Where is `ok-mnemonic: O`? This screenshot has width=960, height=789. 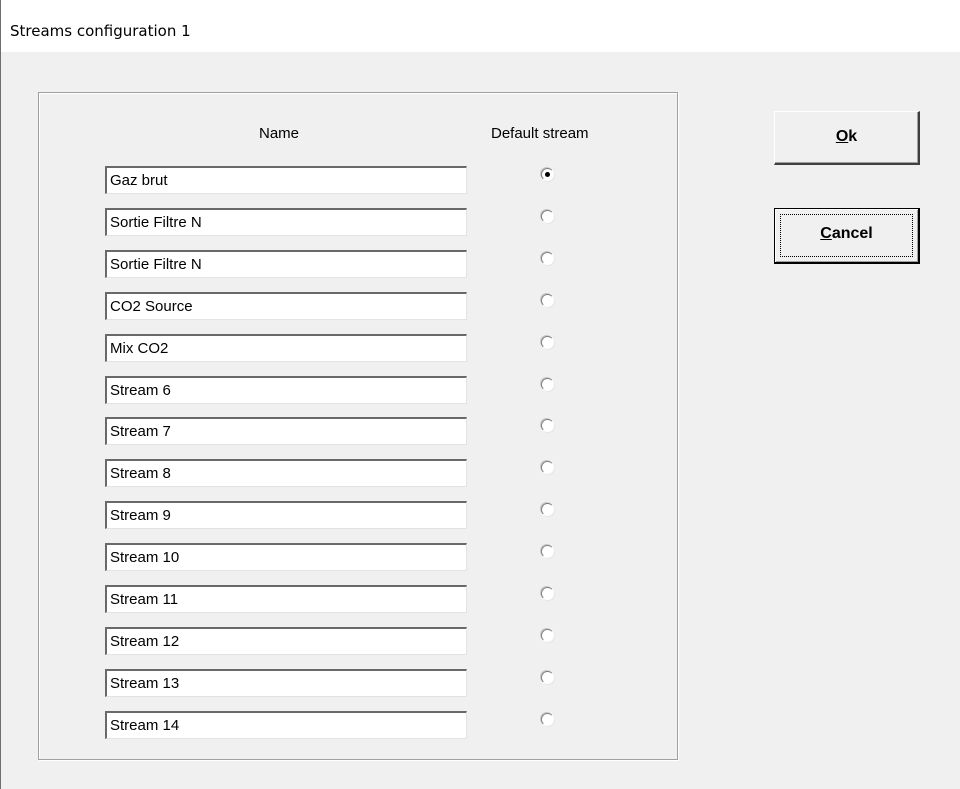
ok-mnemonic: O is located at coordinates (842, 136).